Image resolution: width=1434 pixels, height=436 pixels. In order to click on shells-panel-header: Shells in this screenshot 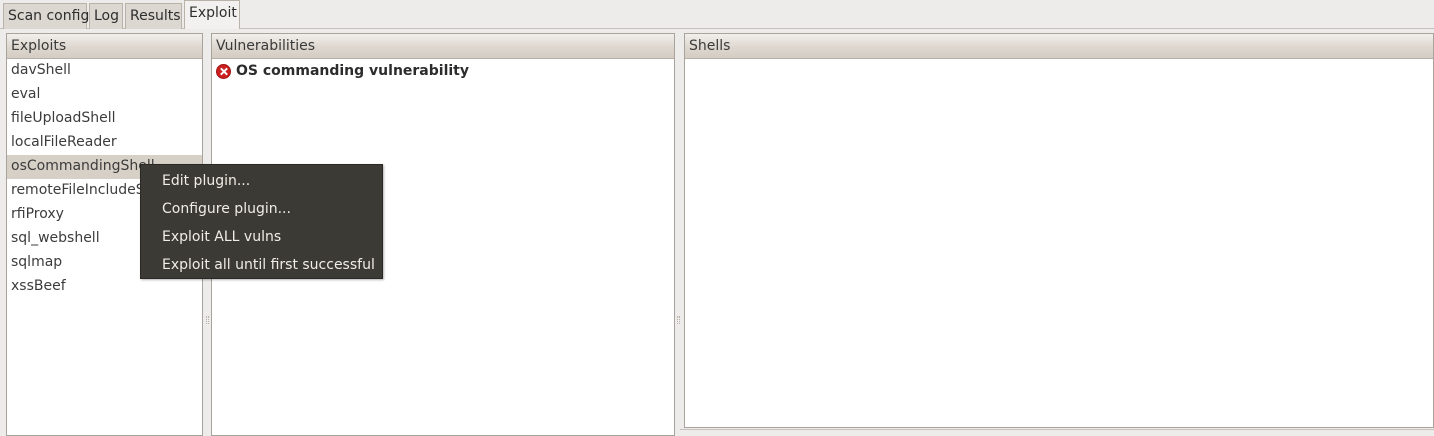, I will do `click(1059, 46)`.